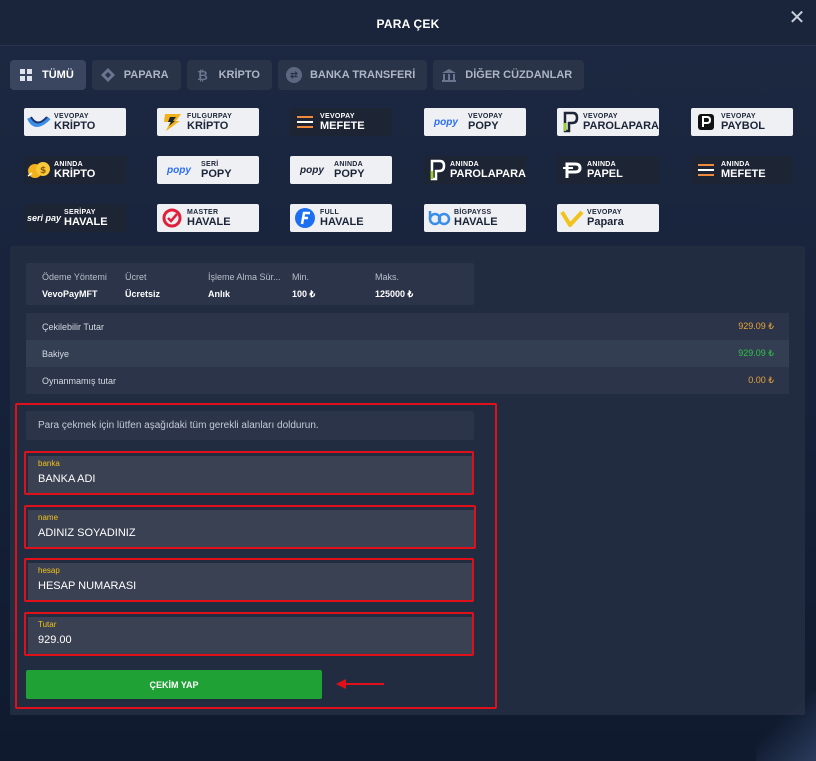 The width and height of the screenshot is (816, 761). What do you see at coordinates (75, 173) in the screenshot?
I see `method-big-label: KRİPTO` at bounding box center [75, 173].